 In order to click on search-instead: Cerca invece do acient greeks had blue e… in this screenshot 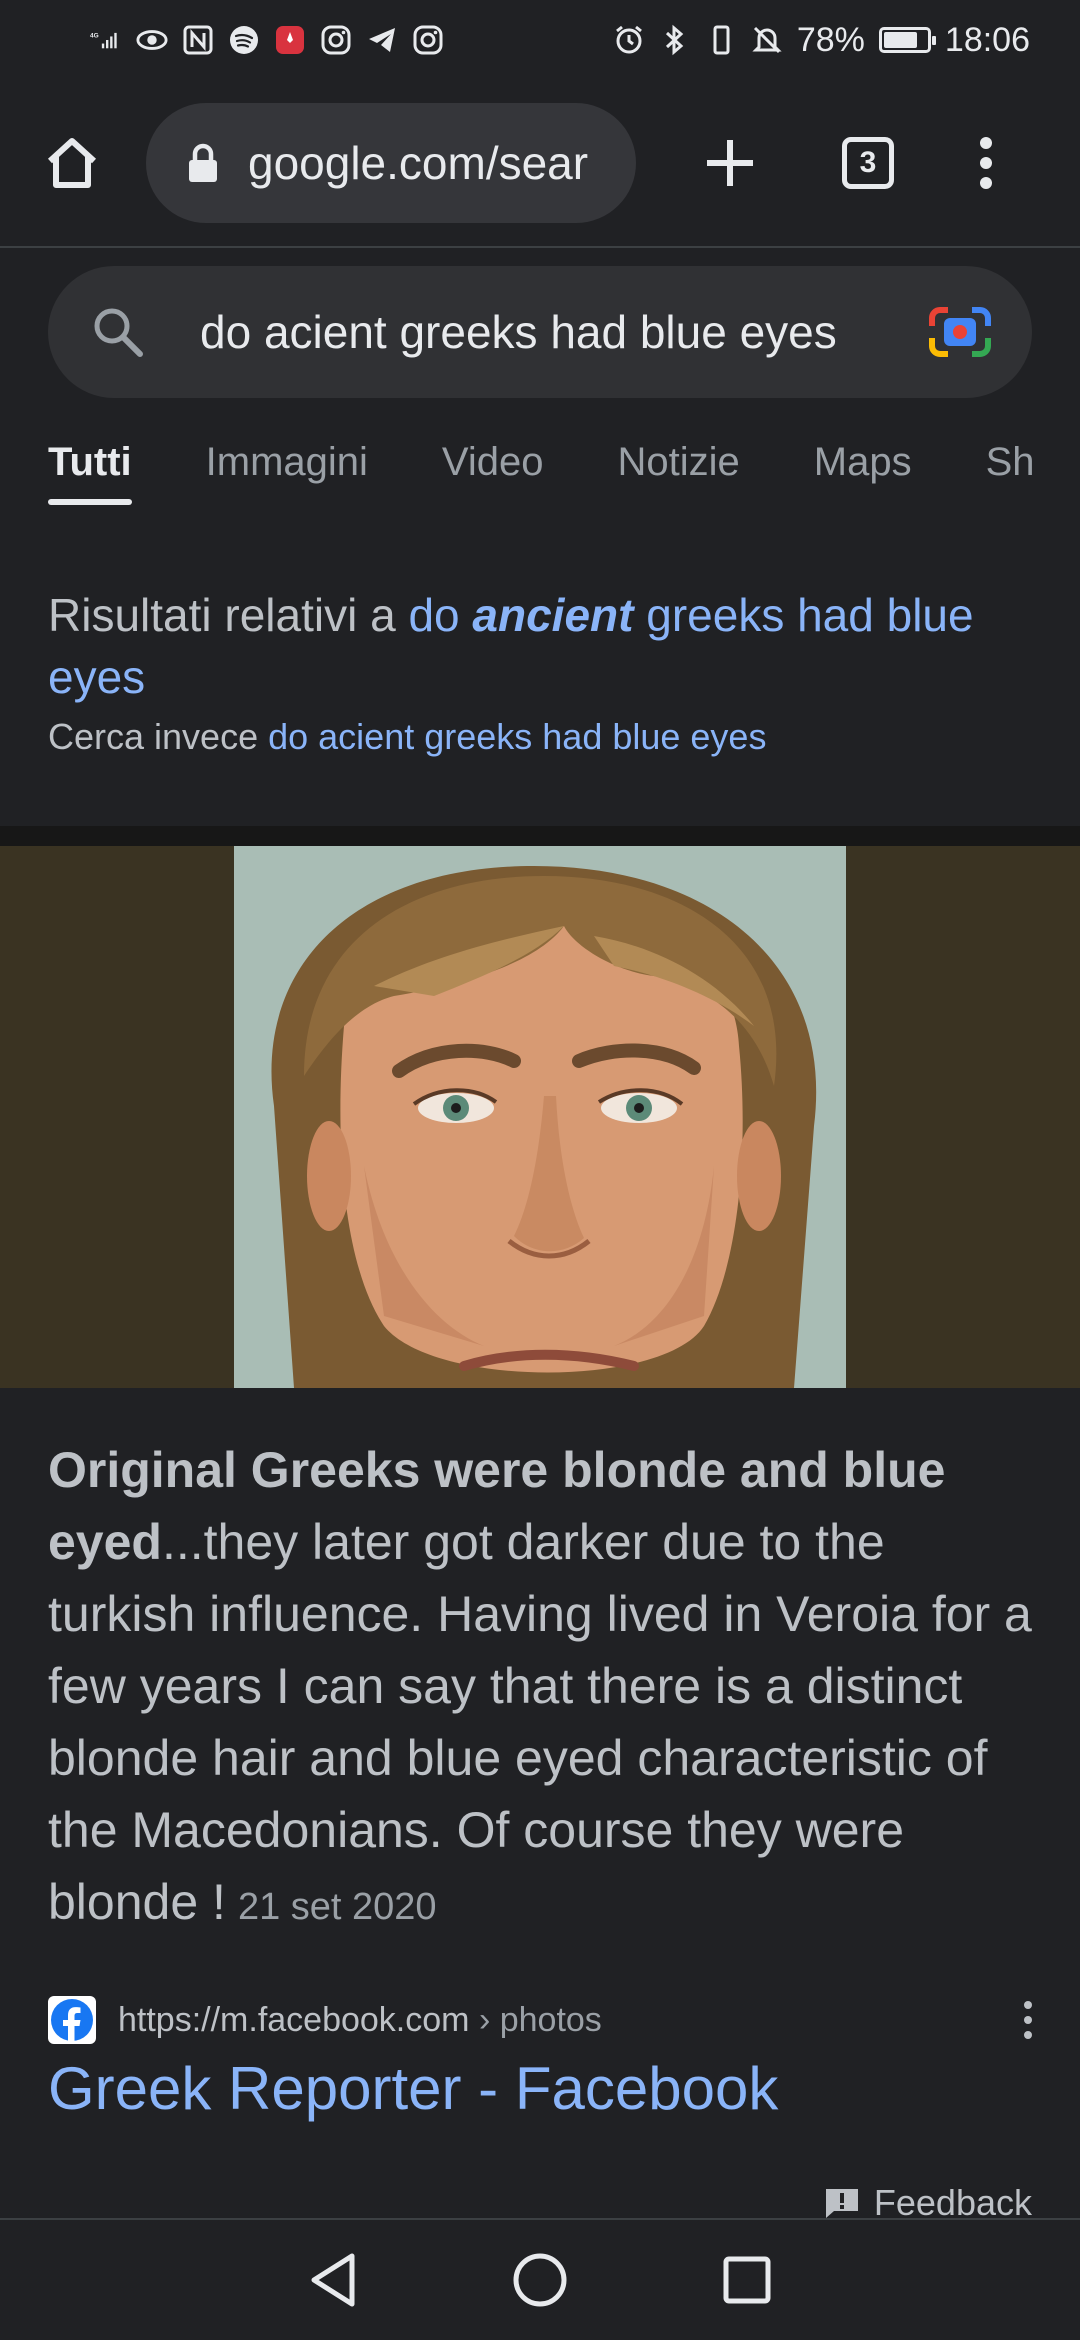, I will do `click(543, 737)`.